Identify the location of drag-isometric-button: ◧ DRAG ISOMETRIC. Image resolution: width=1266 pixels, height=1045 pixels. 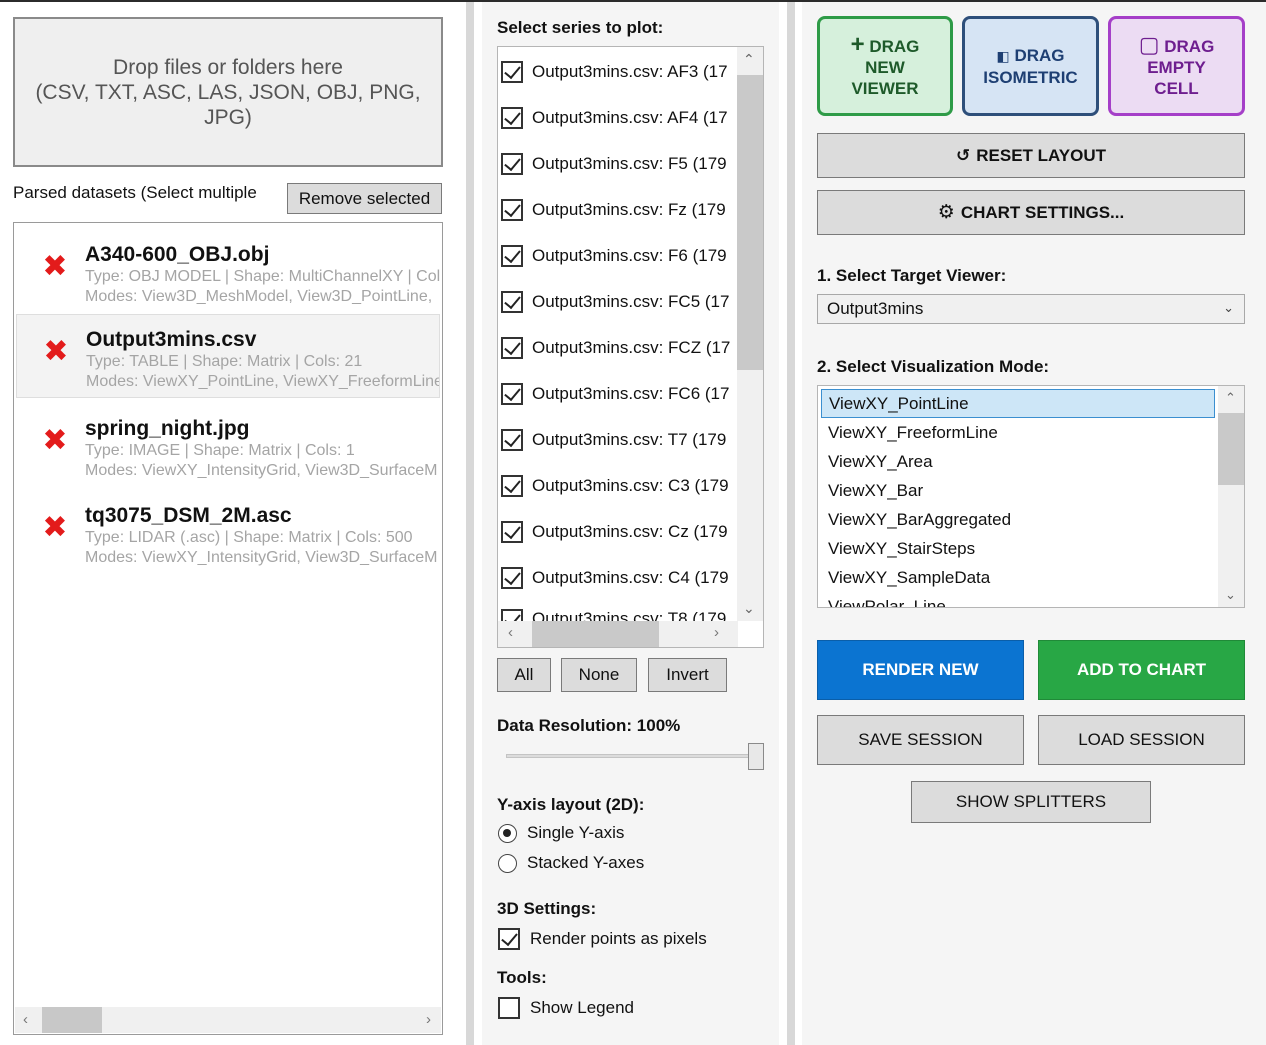
(1030, 66).